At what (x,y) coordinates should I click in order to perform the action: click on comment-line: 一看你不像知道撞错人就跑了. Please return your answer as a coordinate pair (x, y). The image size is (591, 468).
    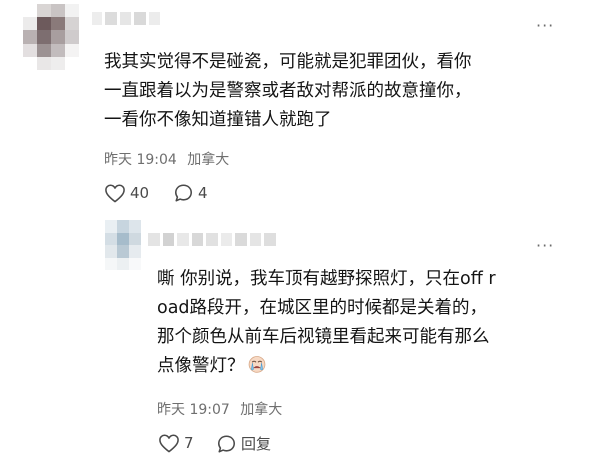
    Looking at the image, I should click on (218, 120).